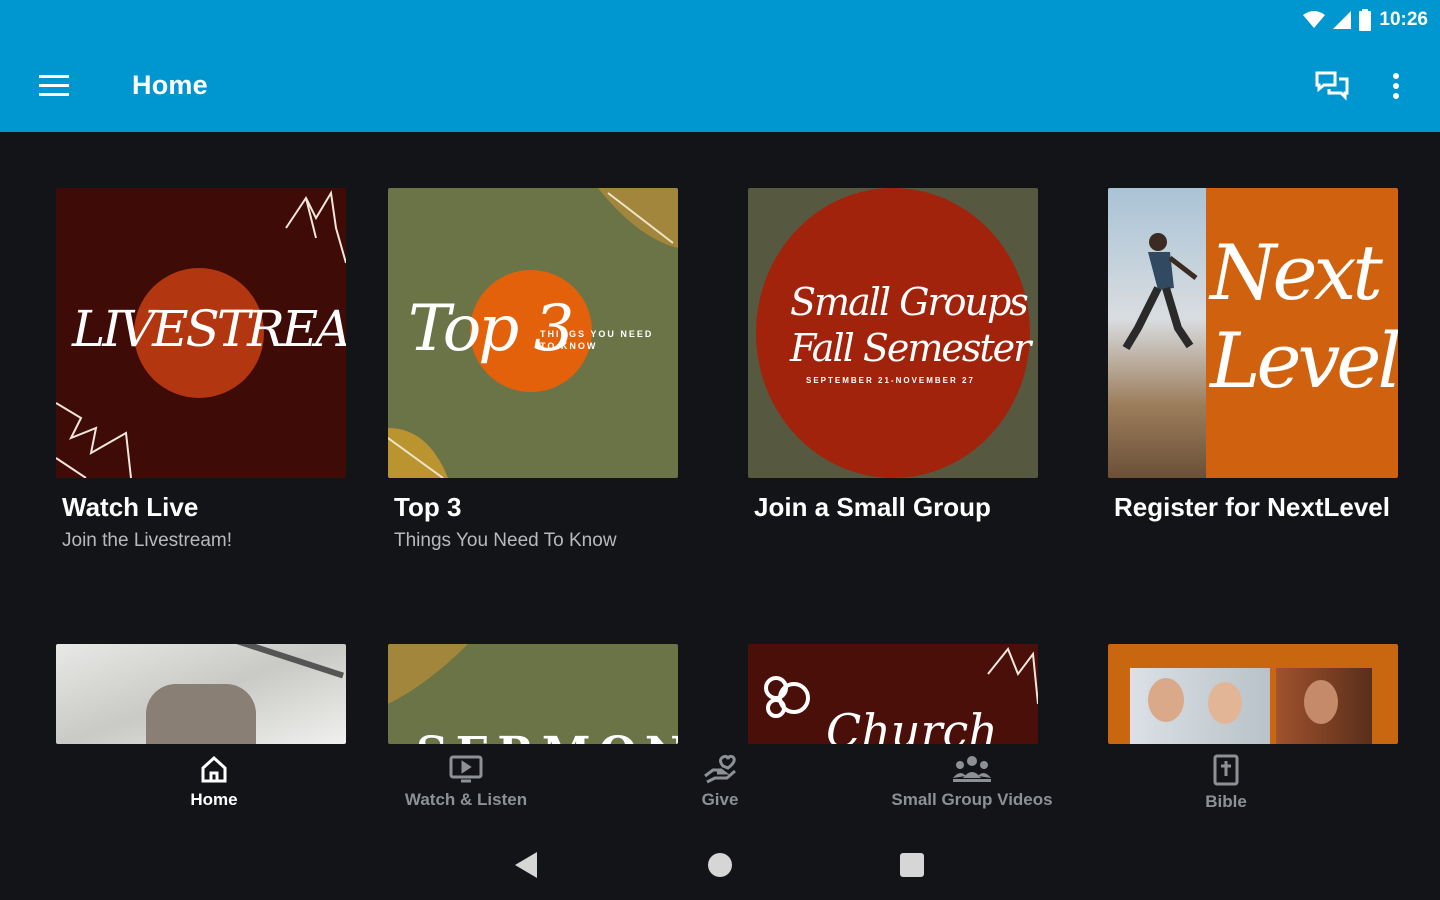 This screenshot has width=1440, height=900. What do you see at coordinates (466, 769) in the screenshot?
I see `tv-icon` at bounding box center [466, 769].